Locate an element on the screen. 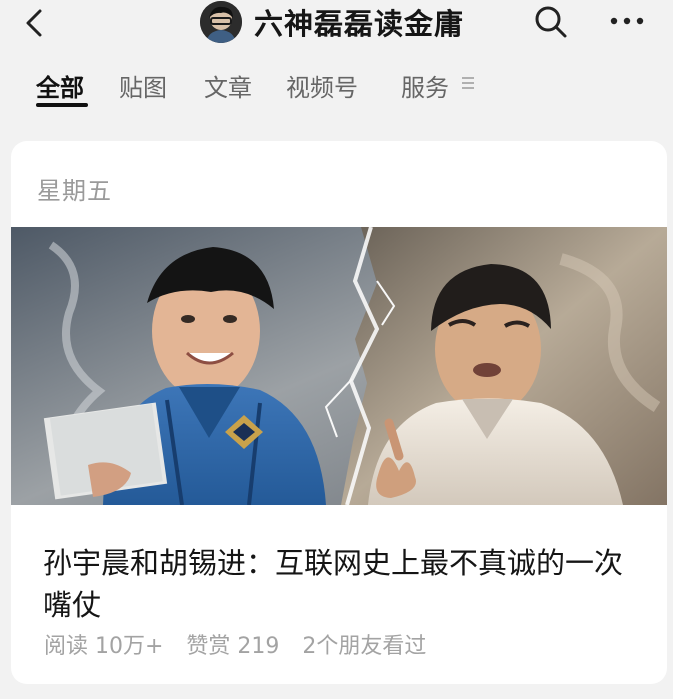 The image size is (673, 699). back-arrow-icon is located at coordinates (34, 23).